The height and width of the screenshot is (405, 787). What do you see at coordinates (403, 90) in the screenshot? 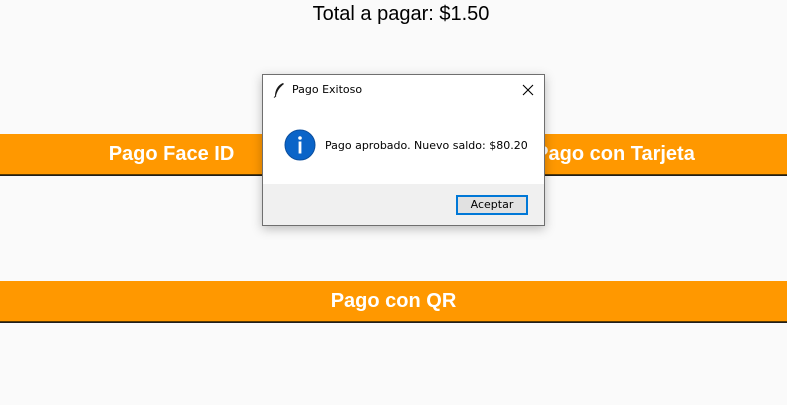
I see `dialog-titlebar: Pago Exitoso` at bounding box center [403, 90].